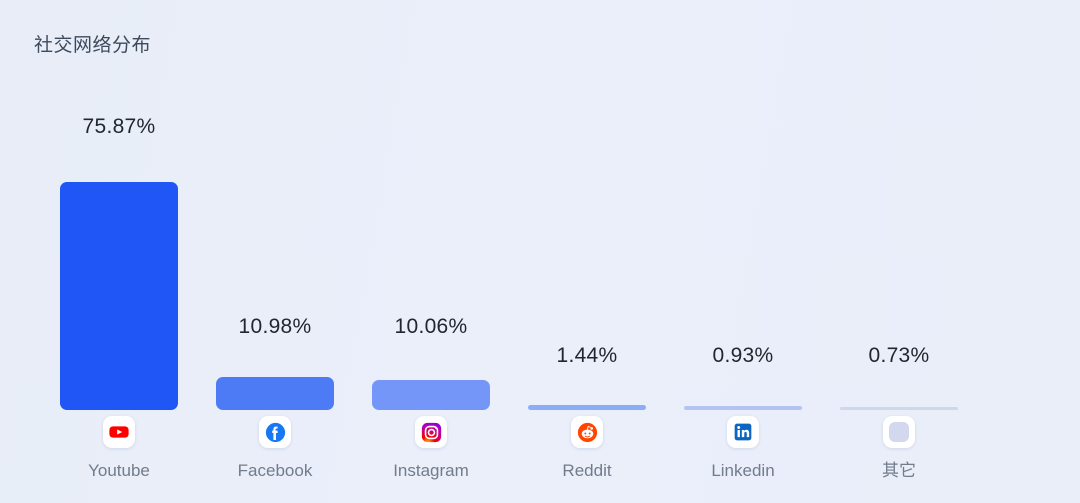  Describe the element at coordinates (587, 280) in the screenshot. I see `bar-column-reddit` at that location.